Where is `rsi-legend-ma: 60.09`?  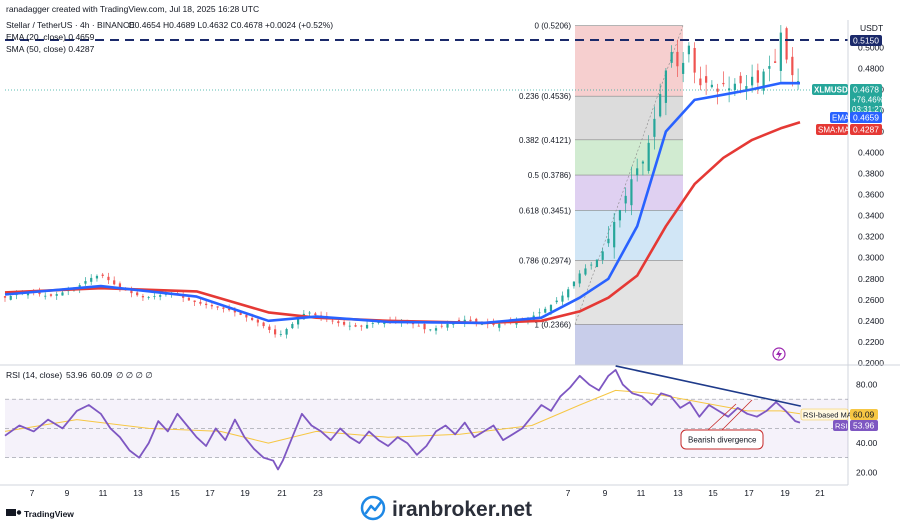
rsi-legend-ma: 60.09 is located at coordinates (102, 375).